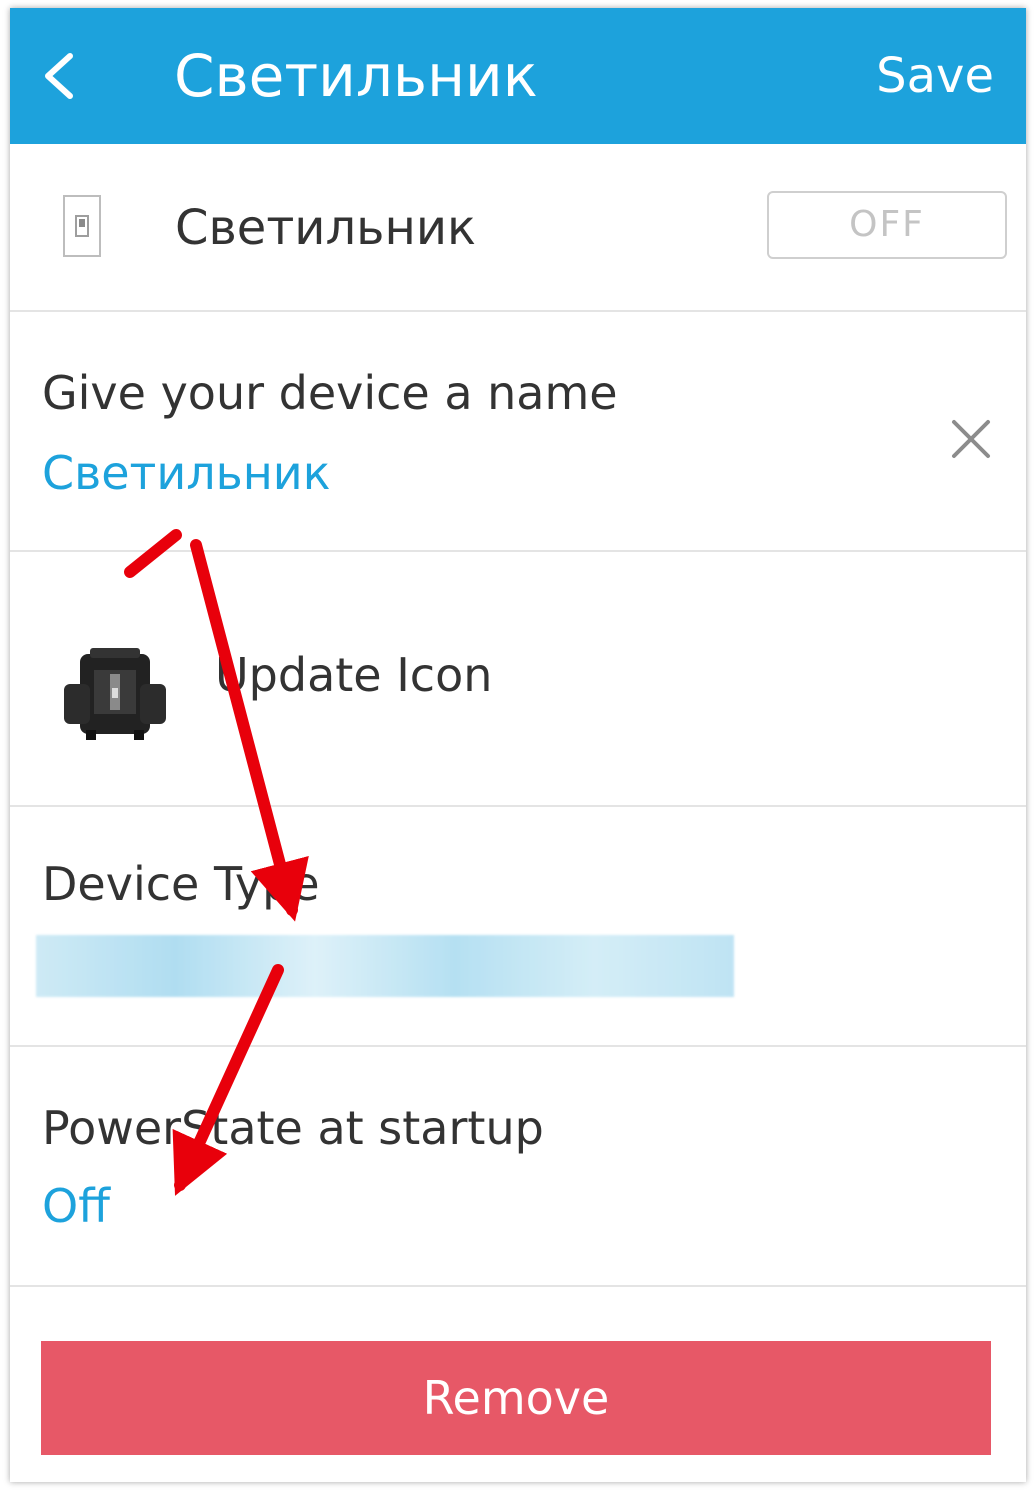 Image resolution: width=1036 pixels, height=1492 pixels. I want to click on power-state-value: Off, so click(76, 1206).